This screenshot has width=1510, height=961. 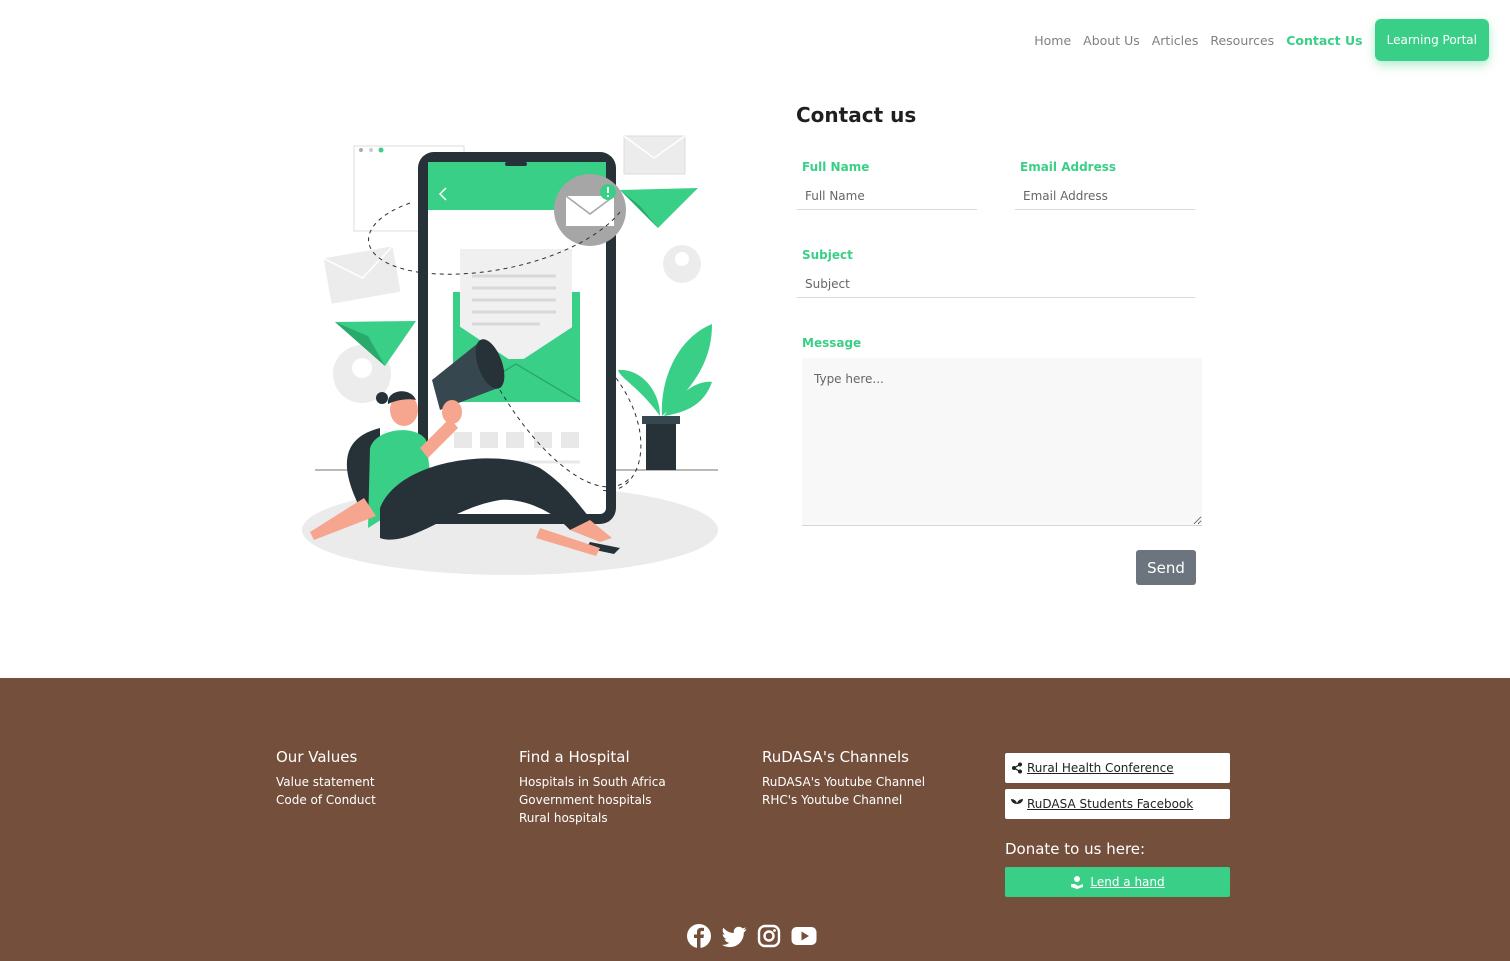 I want to click on lend-a-hand-button: Lend a hand, so click(x=1117, y=882).